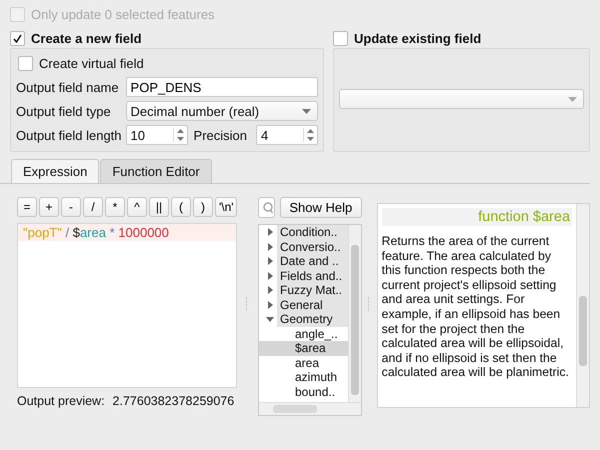  What do you see at coordinates (303, 333) in the screenshot?
I see `tree-item: angle_..` at bounding box center [303, 333].